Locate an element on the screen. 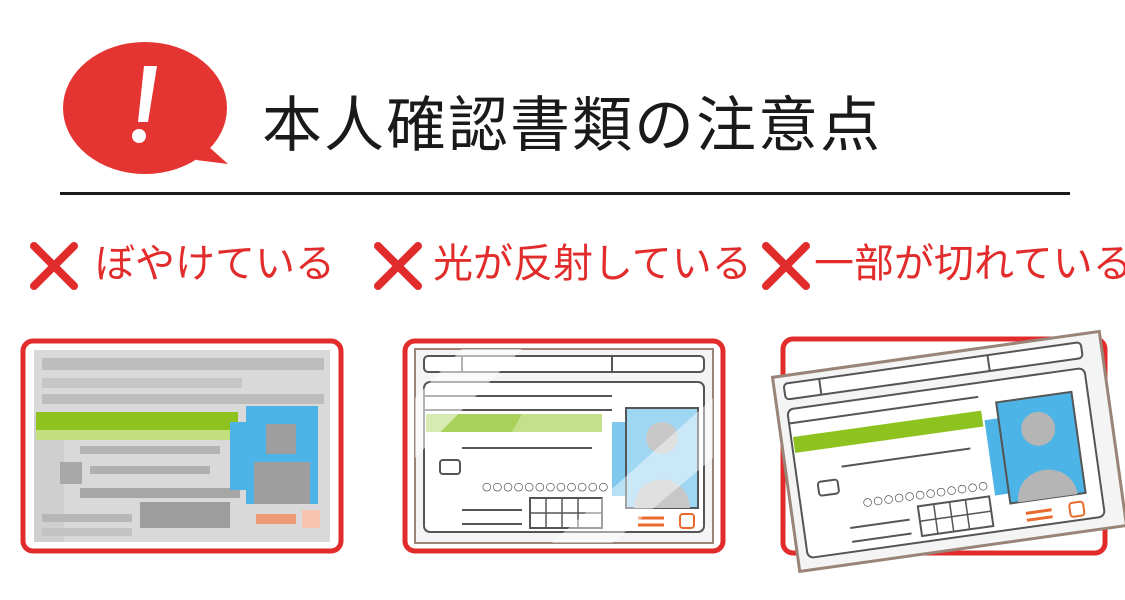  glare-id-card-example: ○○○○○○○○○○○○ is located at coordinates (564, 446).